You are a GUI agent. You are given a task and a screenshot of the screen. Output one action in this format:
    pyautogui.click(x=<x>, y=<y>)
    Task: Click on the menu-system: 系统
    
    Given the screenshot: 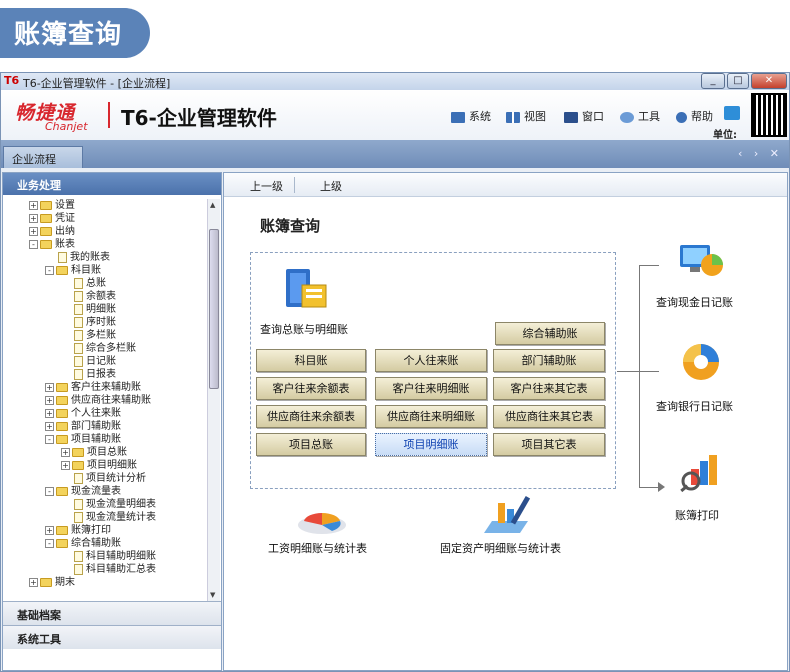 What is the action you would take?
    pyautogui.click(x=471, y=117)
    